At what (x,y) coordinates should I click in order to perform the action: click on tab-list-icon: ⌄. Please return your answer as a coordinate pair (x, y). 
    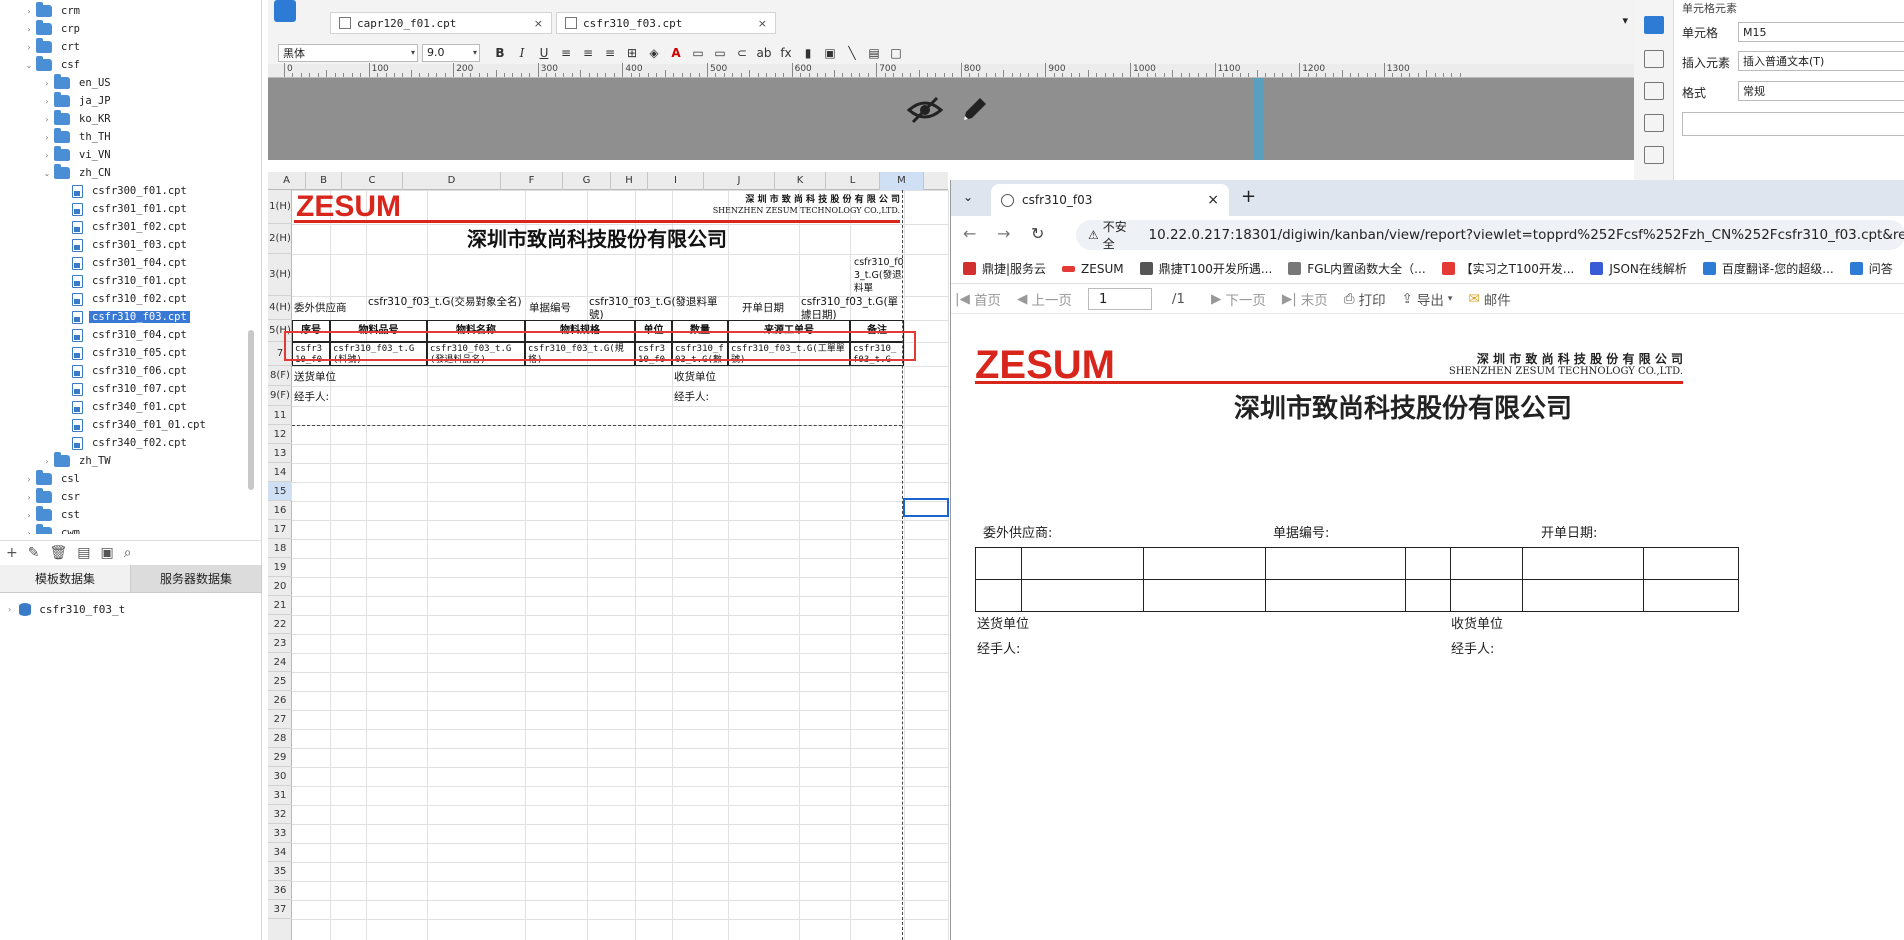
    Looking at the image, I should click on (968, 197).